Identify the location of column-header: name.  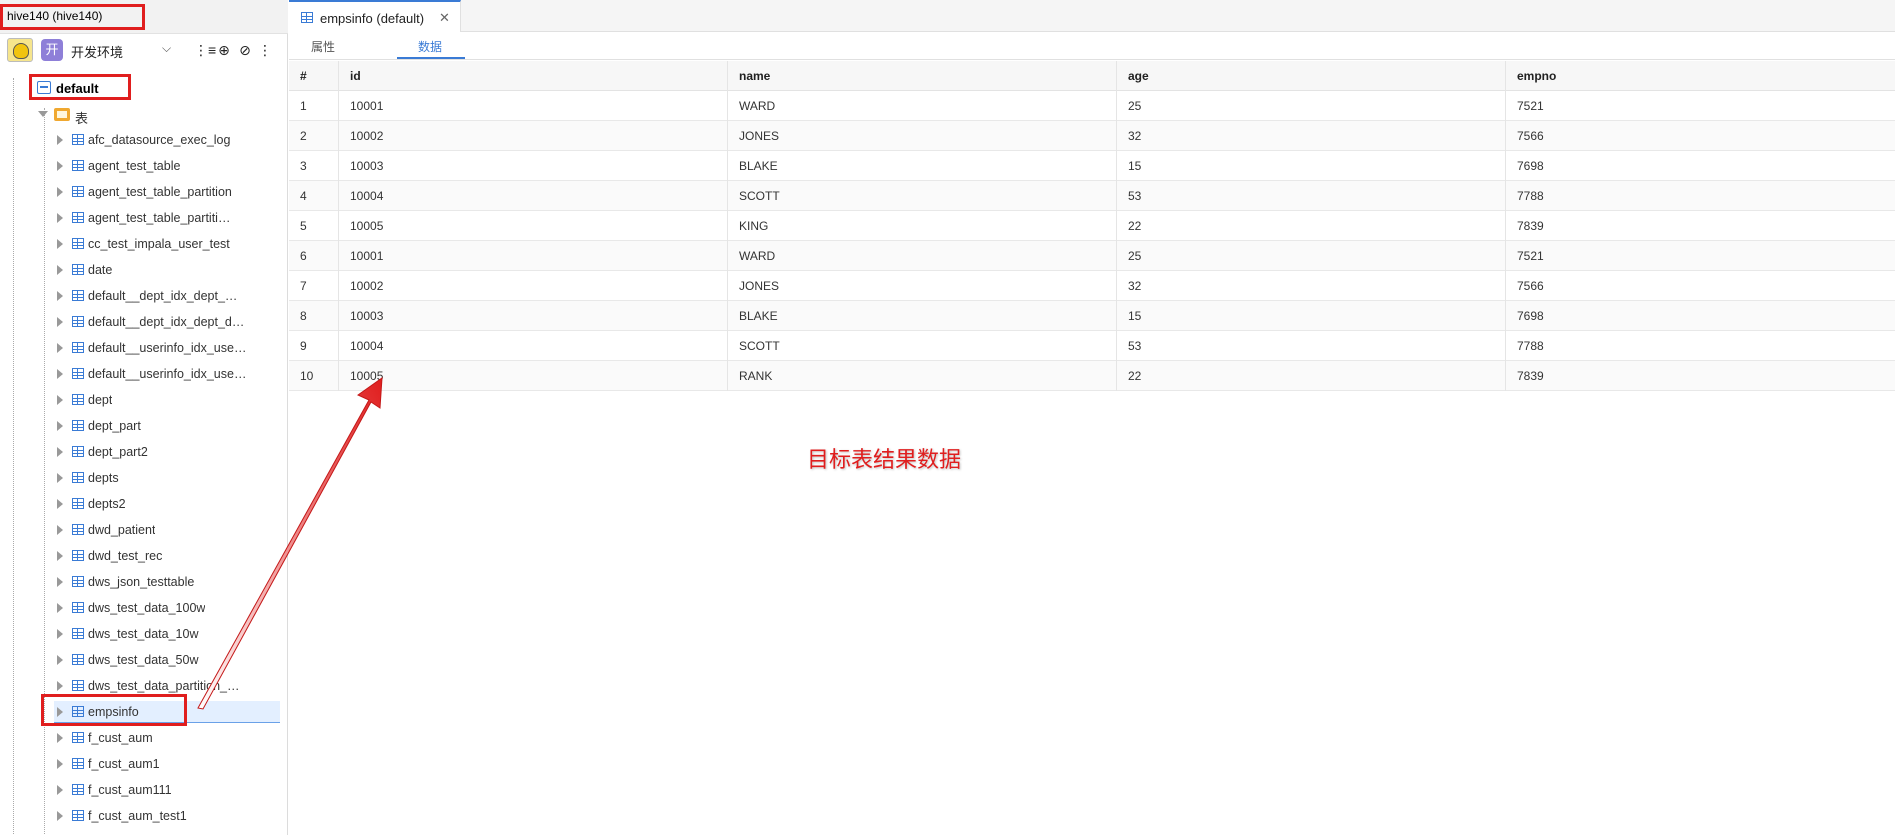
(922, 76).